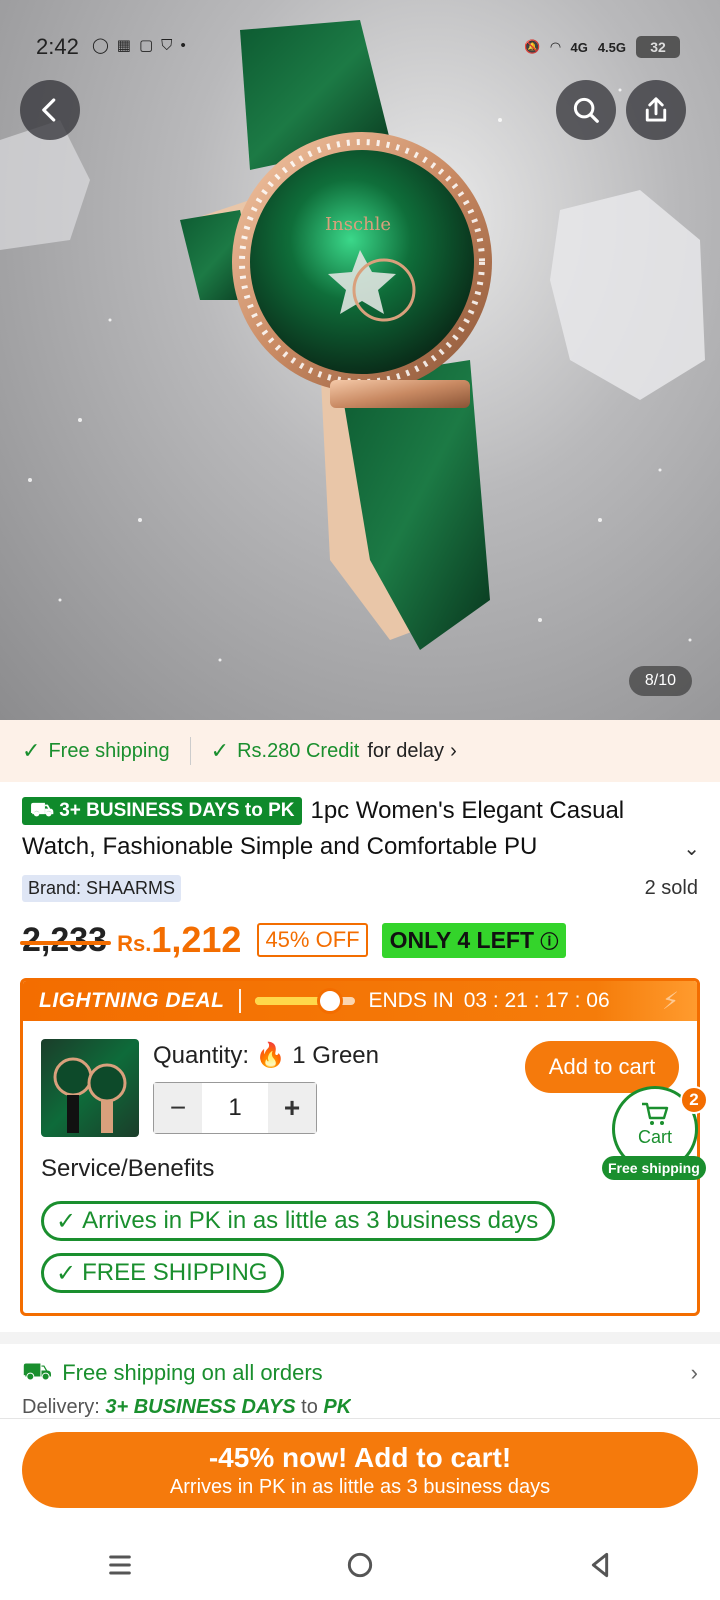  I want to click on search-icon, so click(586, 110).